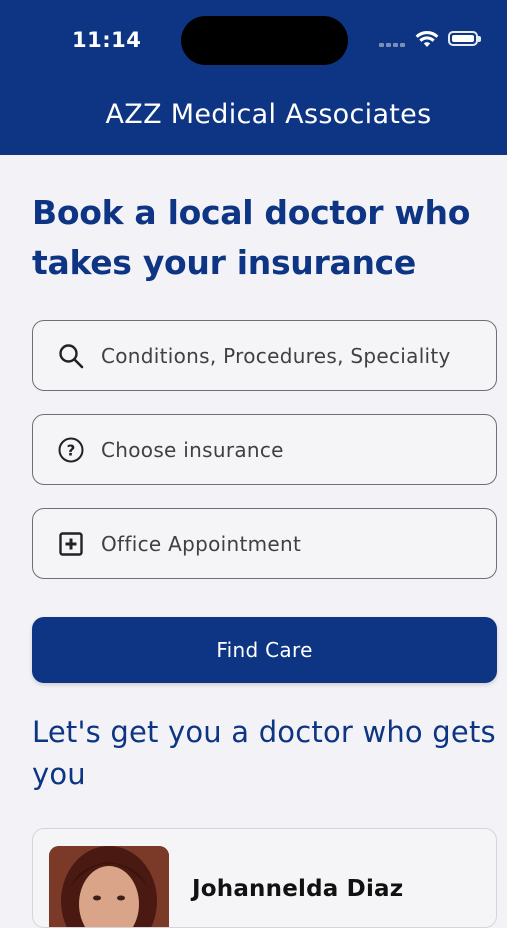 This screenshot has height=928, width=507. Describe the element at coordinates (464, 38) in the screenshot. I see `battery-icon` at that location.